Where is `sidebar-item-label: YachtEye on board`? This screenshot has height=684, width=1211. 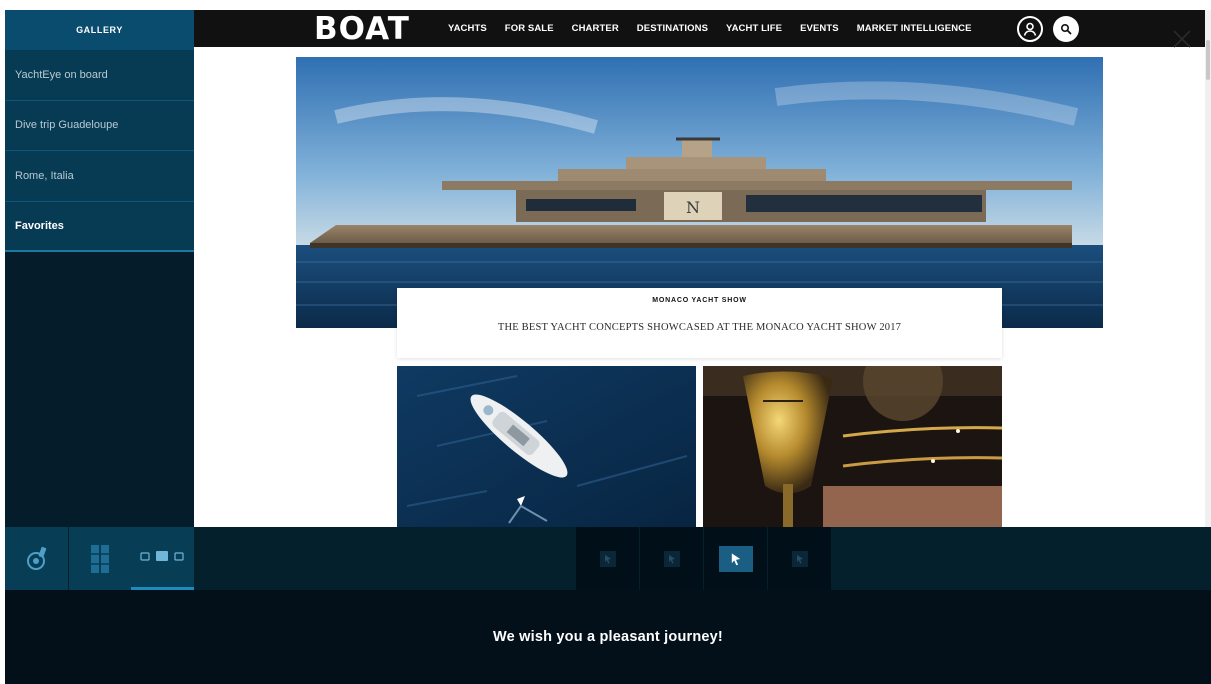 sidebar-item-label: YachtEye on board is located at coordinates (61, 74).